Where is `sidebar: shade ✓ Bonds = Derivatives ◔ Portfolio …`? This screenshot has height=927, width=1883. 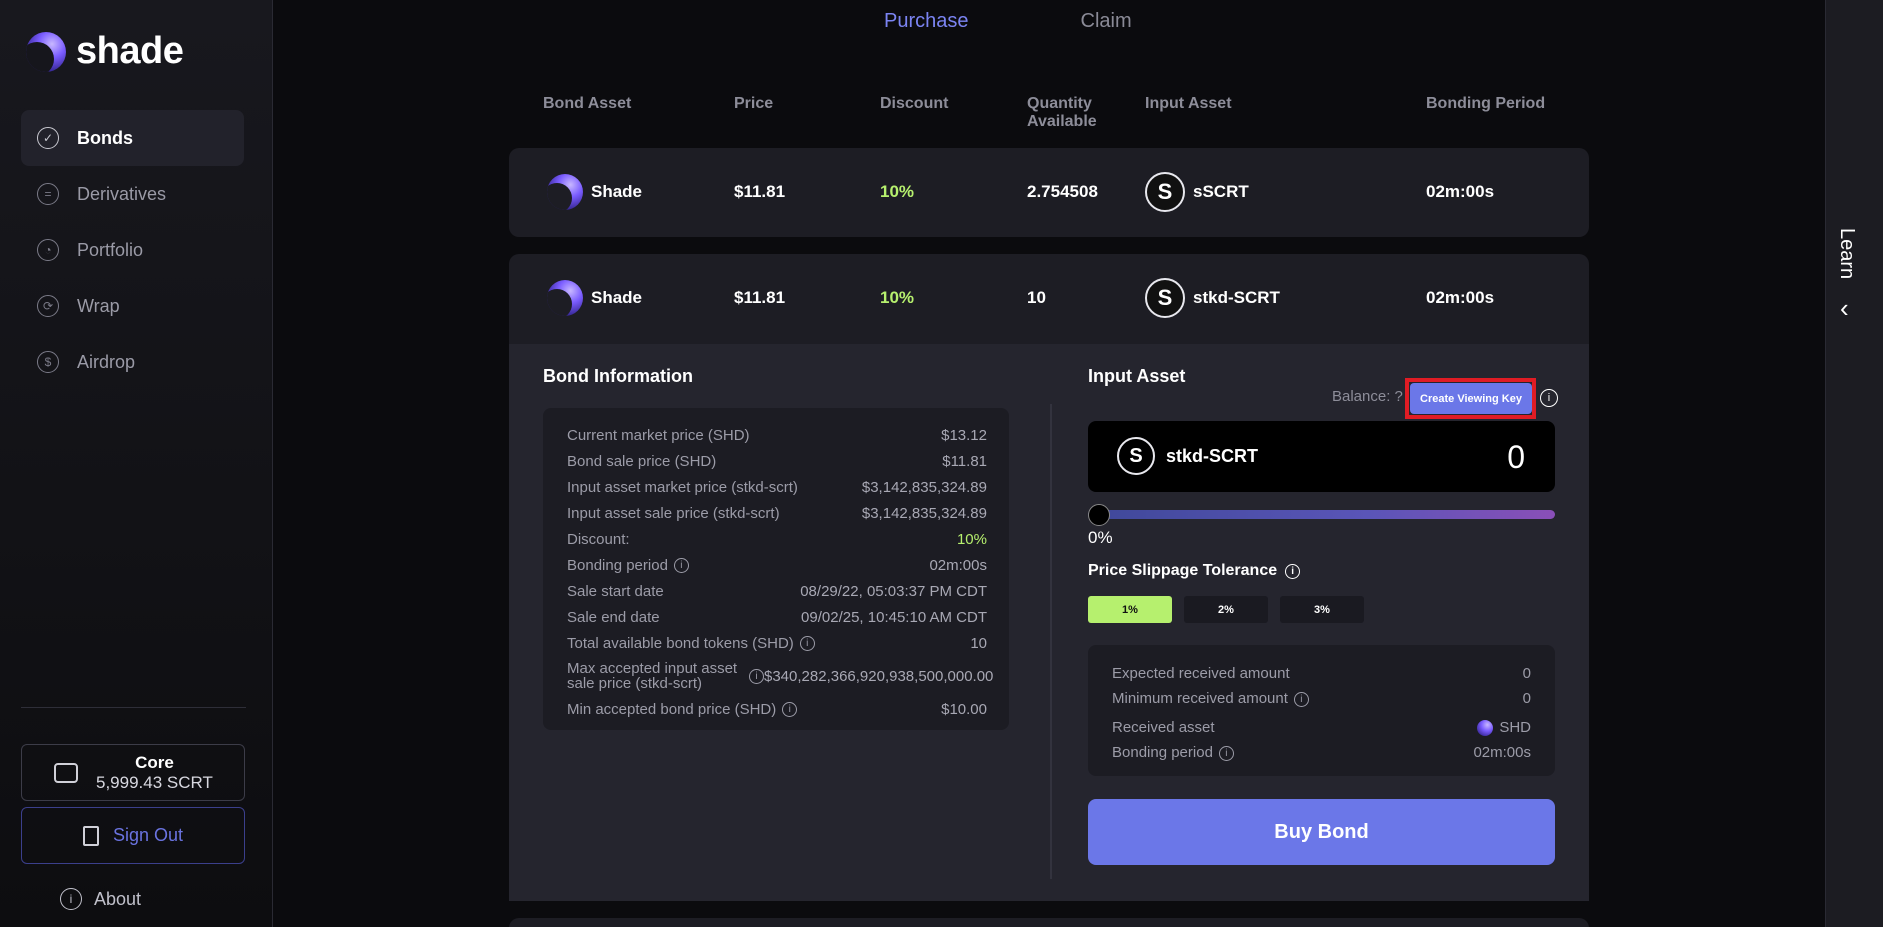
sidebar: shade ✓ Bonds = Derivatives ◔ Portfolio … is located at coordinates (136, 463).